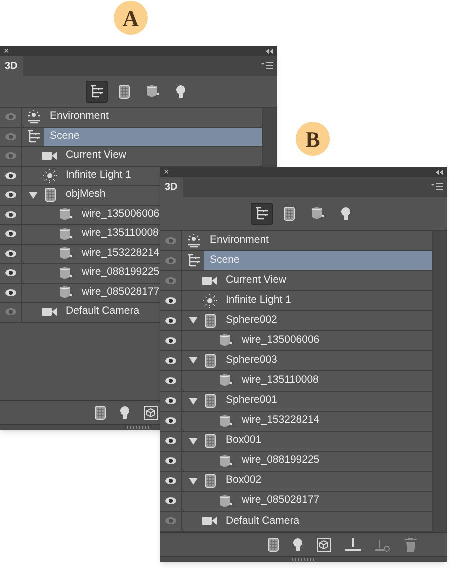 The height and width of the screenshot is (570, 450). What do you see at coordinates (296, 482) in the screenshot?
I see `layer-row: Box002` at bounding box center [296, 482].